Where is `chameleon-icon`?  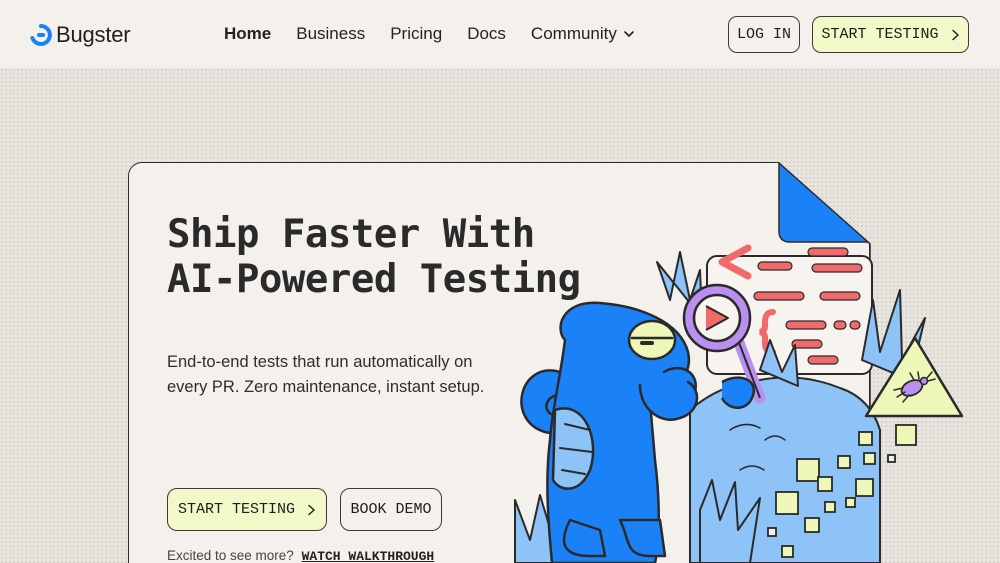 chameleon-icon is located at coordinates (609, 432).